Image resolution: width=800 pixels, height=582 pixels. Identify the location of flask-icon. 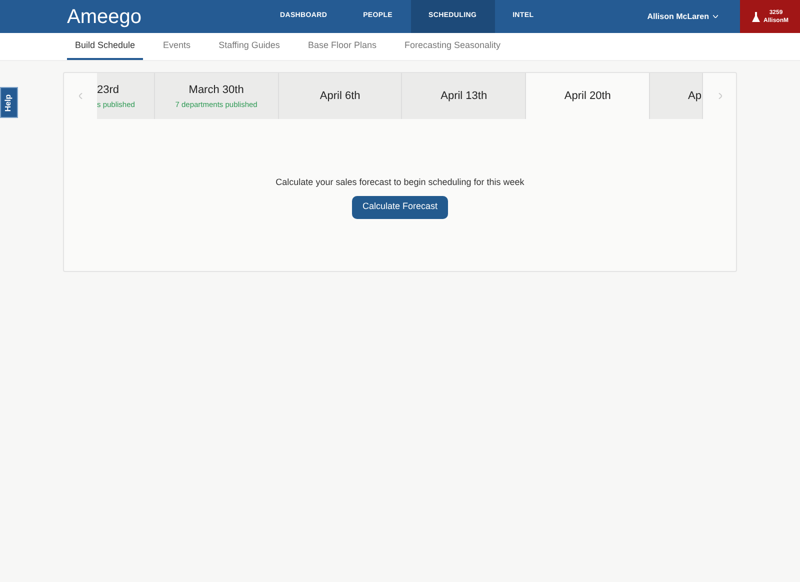
(756, 17).